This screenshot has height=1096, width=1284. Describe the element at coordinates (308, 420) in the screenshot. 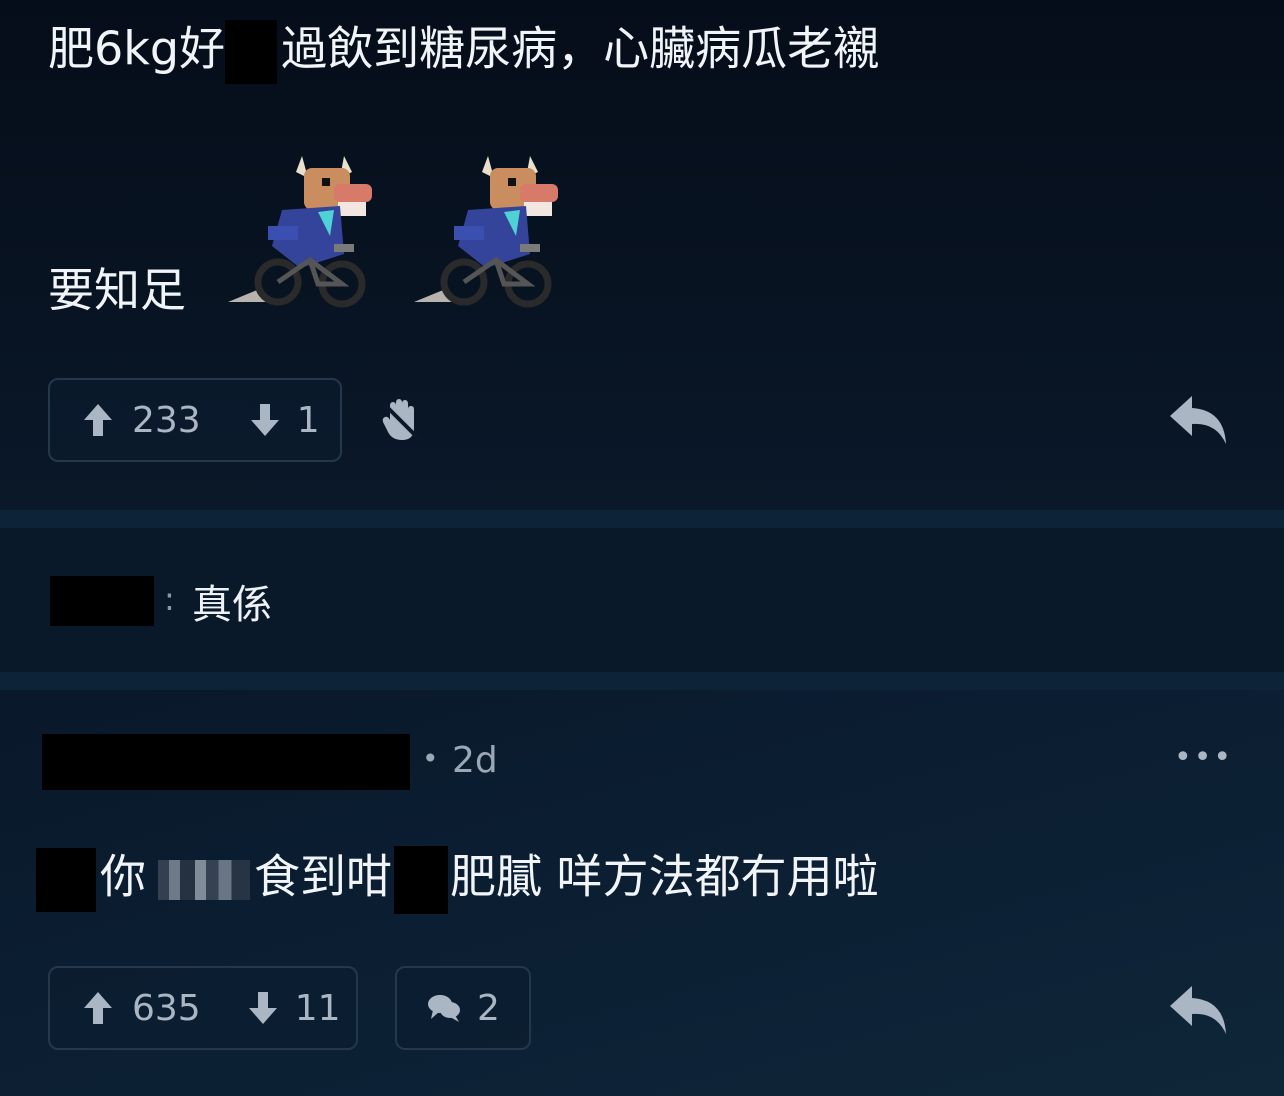

I see `downvote-count: 1` at that location.